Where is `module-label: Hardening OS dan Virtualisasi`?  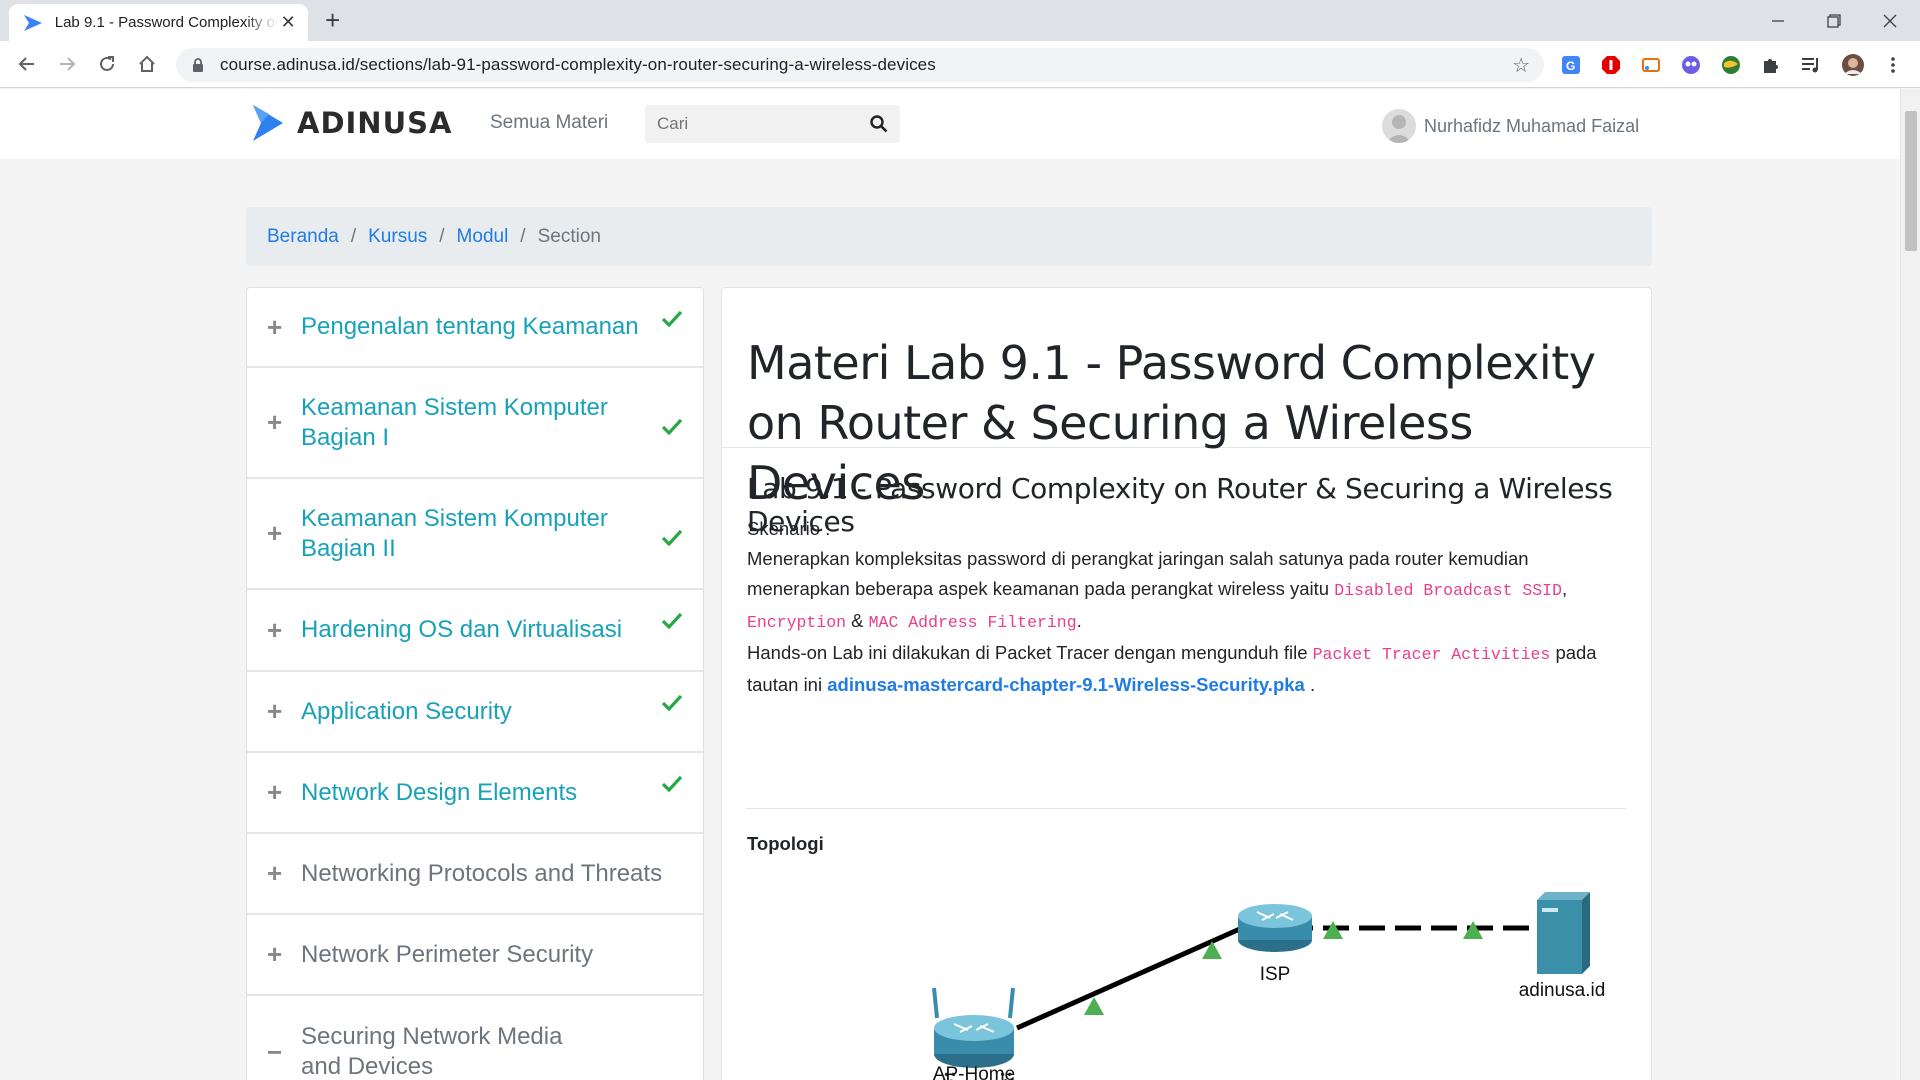
module-label: Hardening OS dan Virtualisasi is located at coordinates (462, 629).